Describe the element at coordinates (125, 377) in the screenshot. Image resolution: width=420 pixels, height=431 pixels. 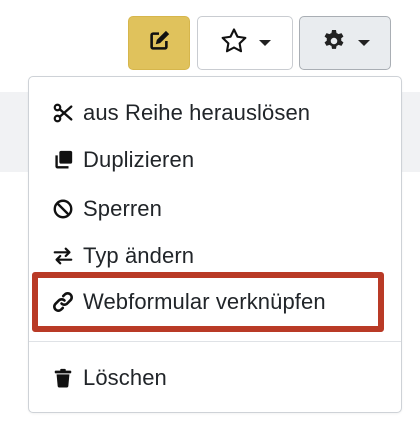
I see `menu-item-label: Löschen` at that location.